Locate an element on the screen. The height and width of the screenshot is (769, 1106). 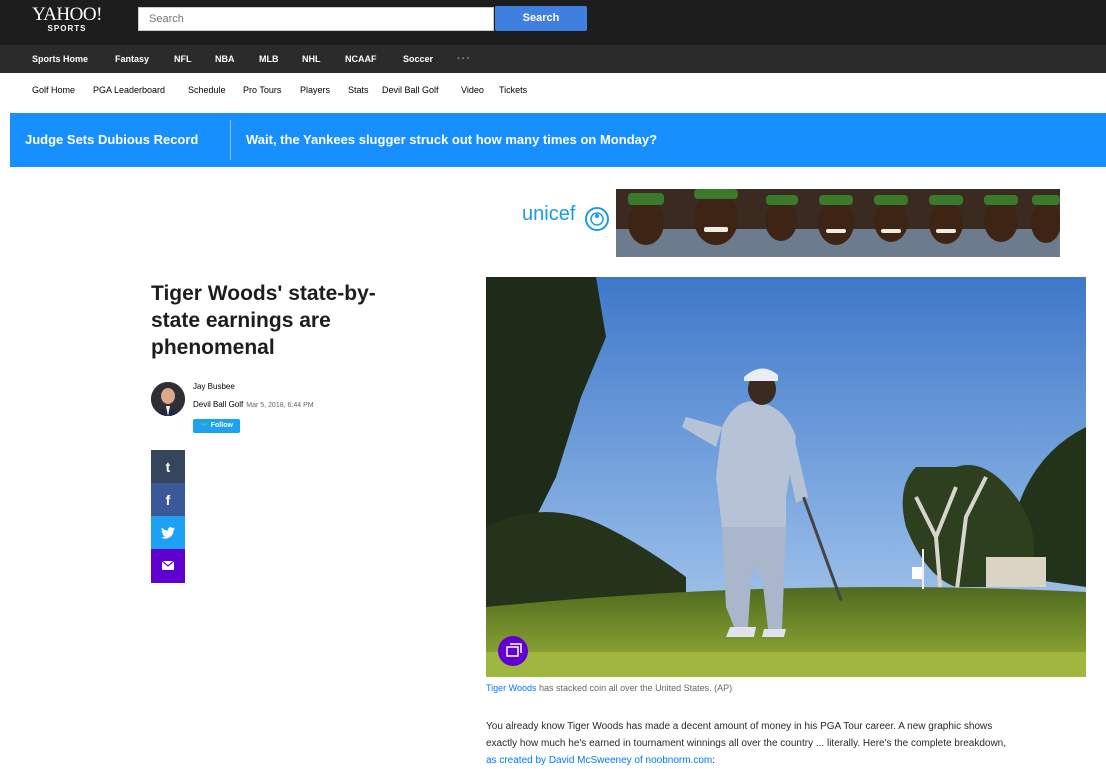
nav-nba: NBA is located at coordinates (225, 59).